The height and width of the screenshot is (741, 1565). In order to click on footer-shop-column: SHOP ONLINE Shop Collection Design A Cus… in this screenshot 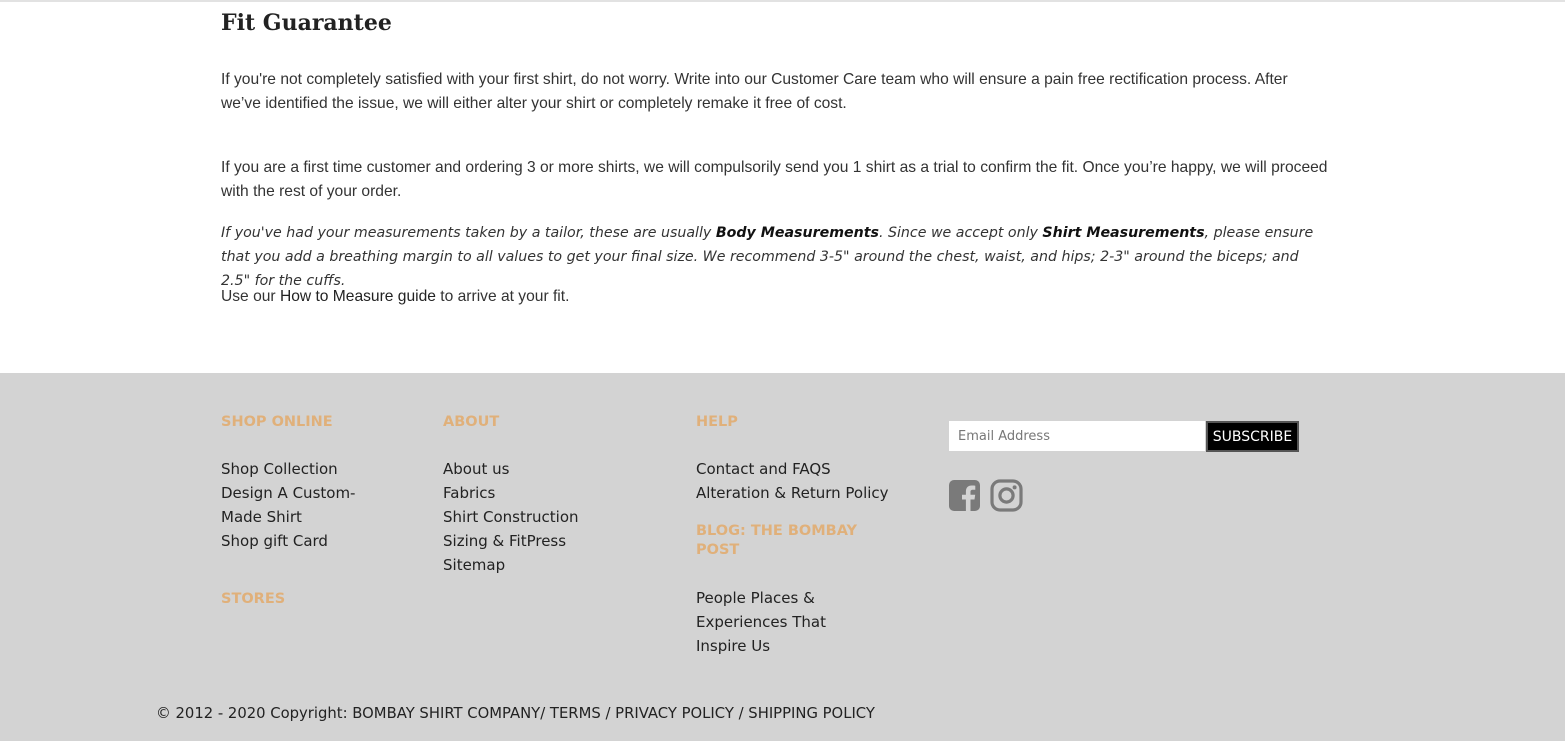, I will do `click(296, 511)`.